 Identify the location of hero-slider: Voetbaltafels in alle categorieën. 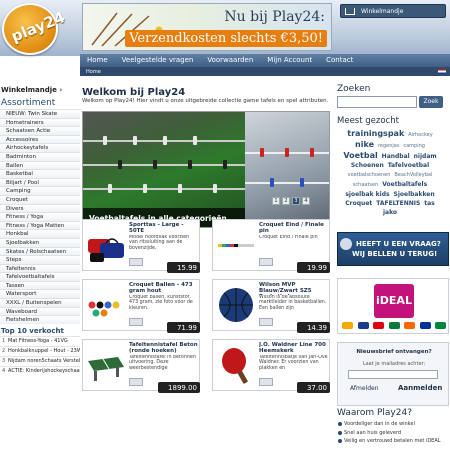
(206, 169).